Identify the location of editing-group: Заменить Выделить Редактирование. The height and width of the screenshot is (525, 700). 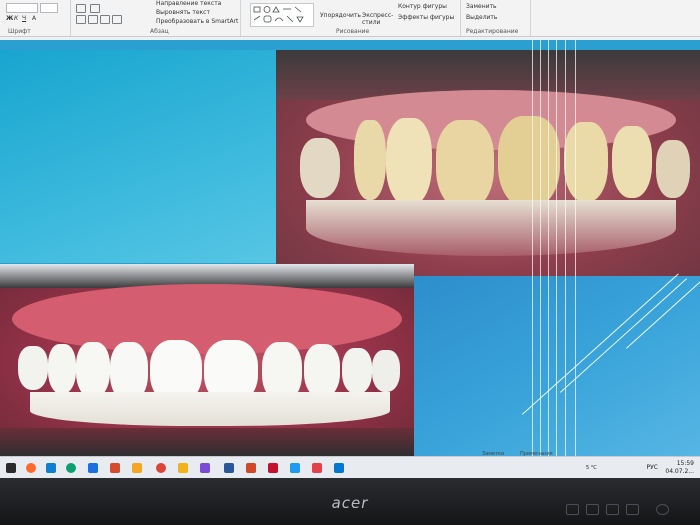
(495, 18).